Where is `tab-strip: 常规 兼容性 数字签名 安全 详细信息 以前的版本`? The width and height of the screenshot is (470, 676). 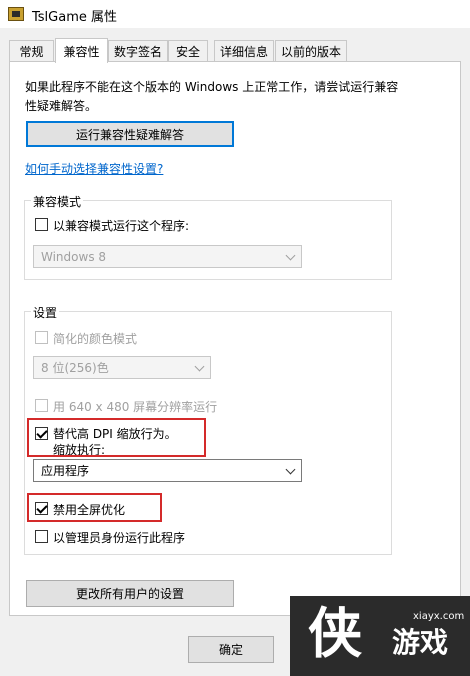 tab-strip: 常规 兼容性 数字签名 安全 详细信息 以前的版本 is located at coordinates (235, 50).